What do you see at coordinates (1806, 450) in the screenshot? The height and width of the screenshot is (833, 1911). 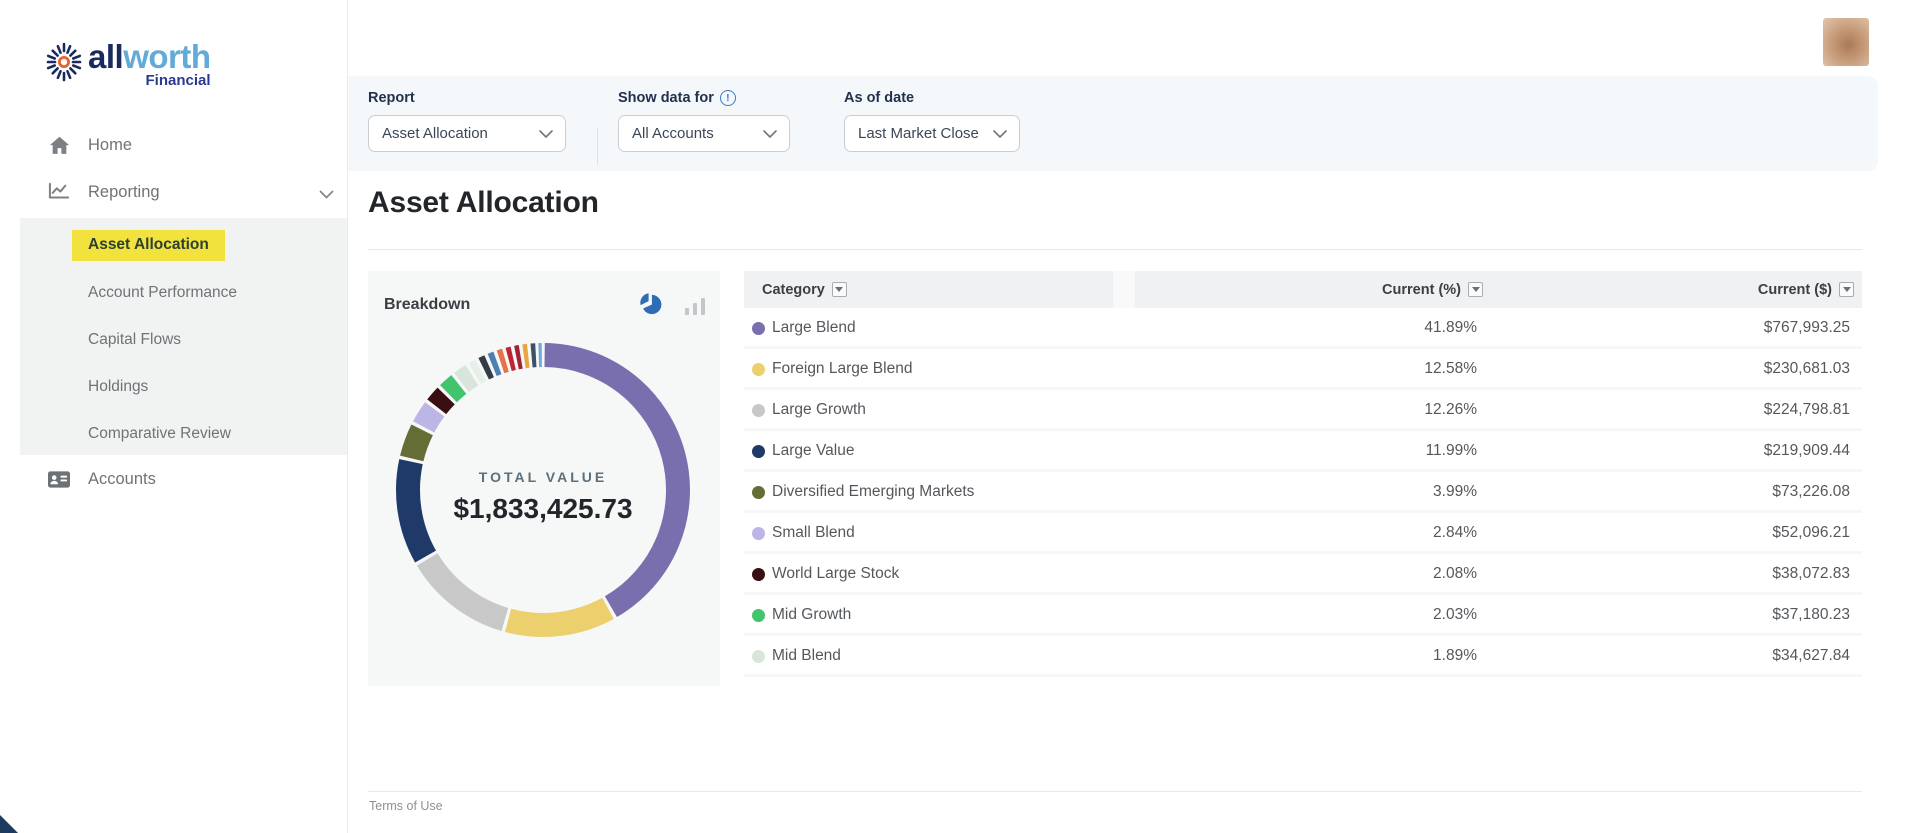 I see `current-usd-cell: $219,909.44` at bounding box center [1806, 450].